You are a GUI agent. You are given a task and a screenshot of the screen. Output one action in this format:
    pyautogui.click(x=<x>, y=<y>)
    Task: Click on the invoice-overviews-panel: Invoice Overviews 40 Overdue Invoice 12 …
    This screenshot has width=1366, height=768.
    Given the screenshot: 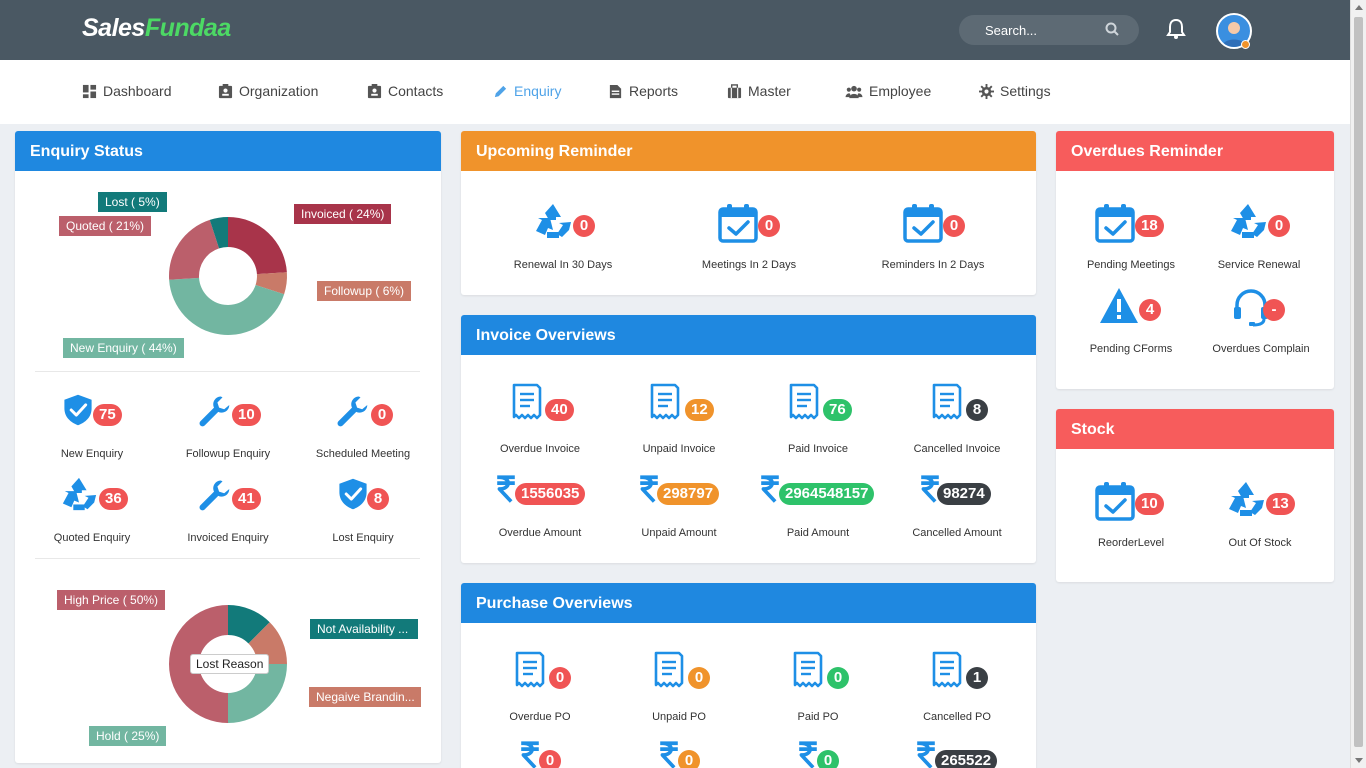 What is the action you would take?
    pyautogui.click(x=748, y=439)
    